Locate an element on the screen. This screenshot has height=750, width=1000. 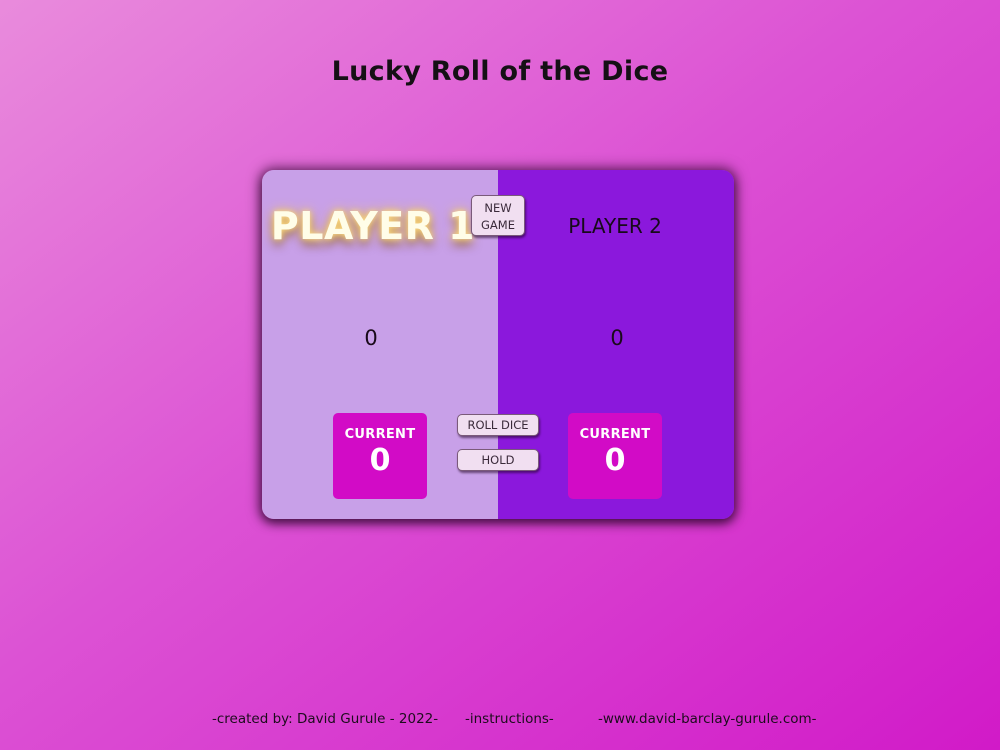
page-title: Lucky Roll of the Dice is located at coordinates (500, 71).